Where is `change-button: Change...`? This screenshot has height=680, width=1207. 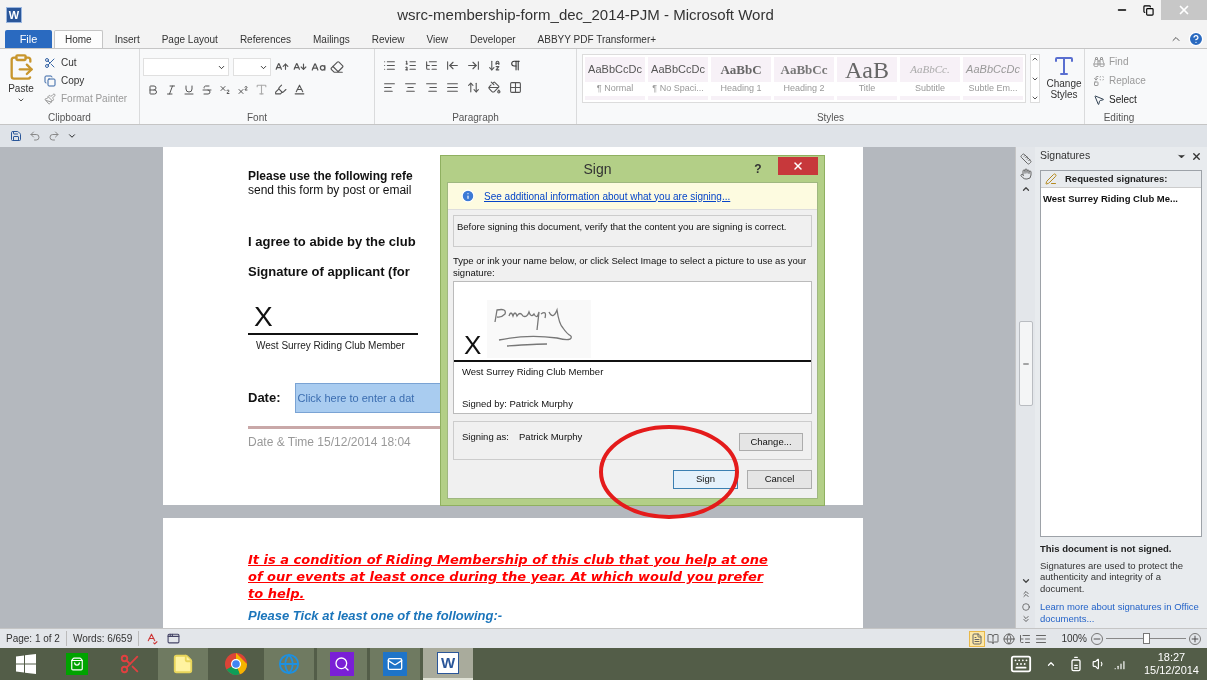 change-button: Change... is located at coordinates (771, 441).